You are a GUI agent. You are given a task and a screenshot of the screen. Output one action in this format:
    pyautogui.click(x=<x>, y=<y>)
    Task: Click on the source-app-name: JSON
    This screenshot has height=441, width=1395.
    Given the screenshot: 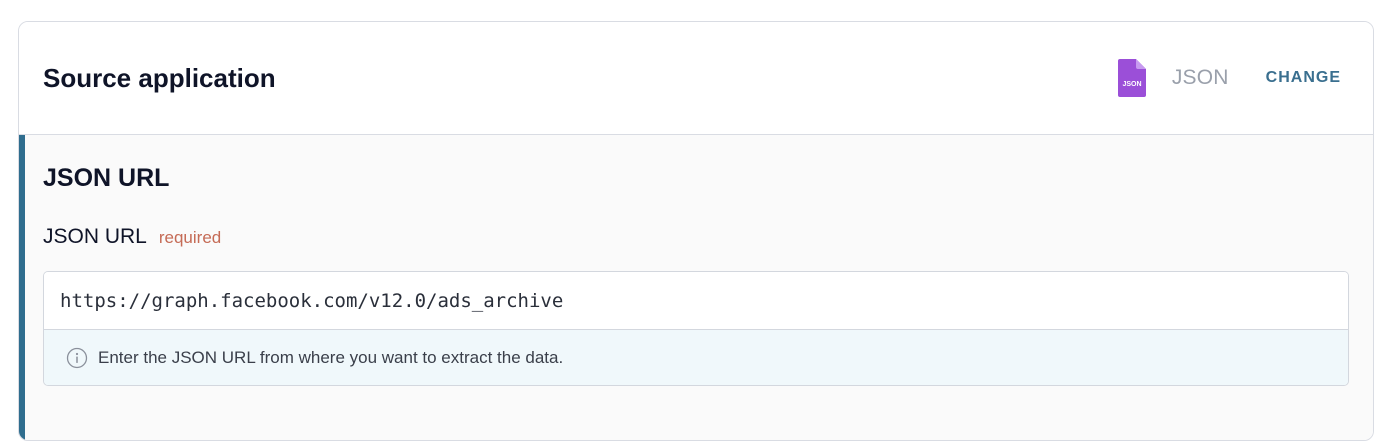 What is the action you would take?
    pyautogui.click(x=1200, y=77)
    